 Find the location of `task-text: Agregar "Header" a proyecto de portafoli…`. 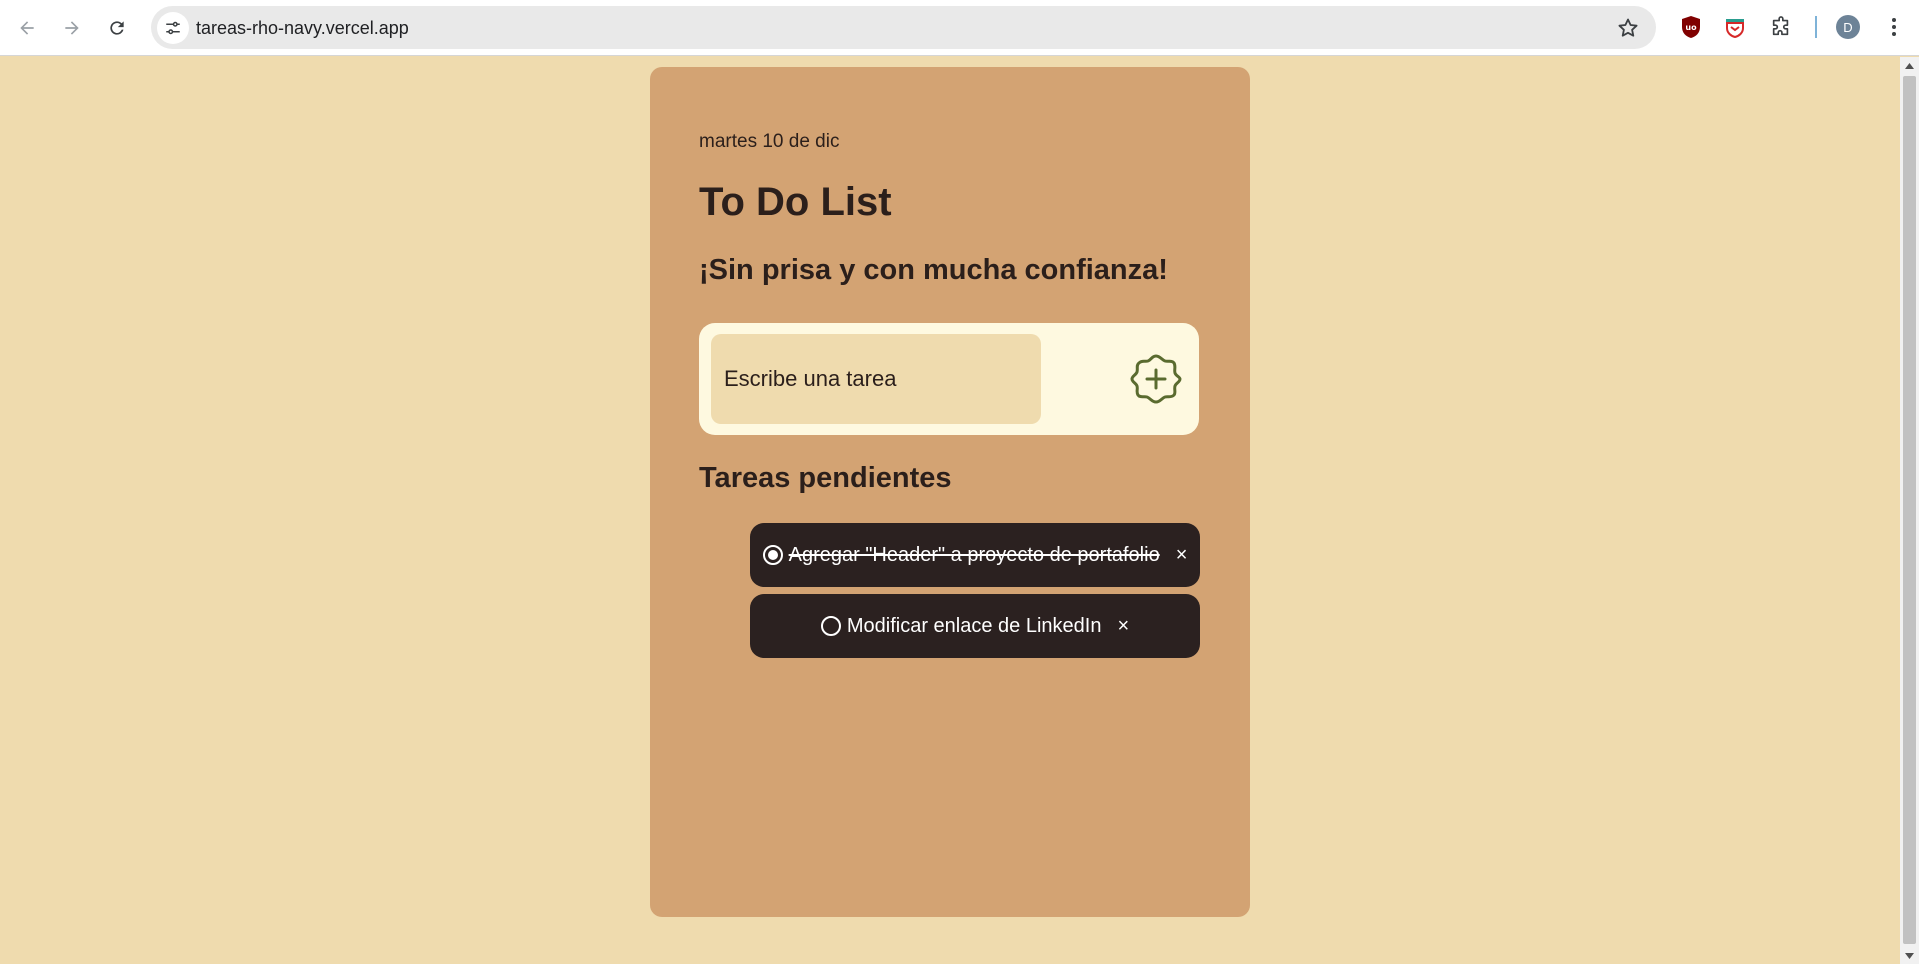

task-text: Agregar "Header" a proyecto de portafoli… is located at coordinates (974, 554).